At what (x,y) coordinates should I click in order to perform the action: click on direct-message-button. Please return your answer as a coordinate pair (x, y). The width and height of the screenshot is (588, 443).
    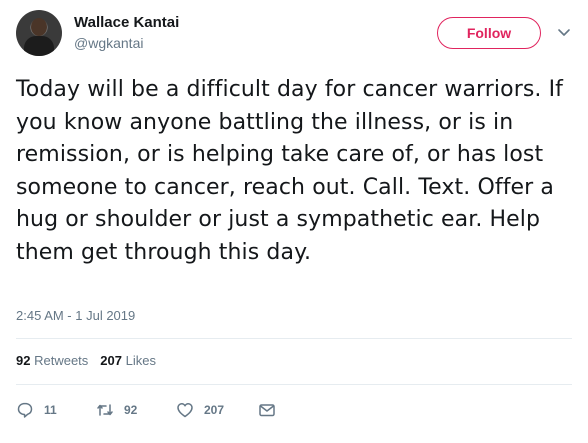
    Looking at the image, I should click on (272, 410).